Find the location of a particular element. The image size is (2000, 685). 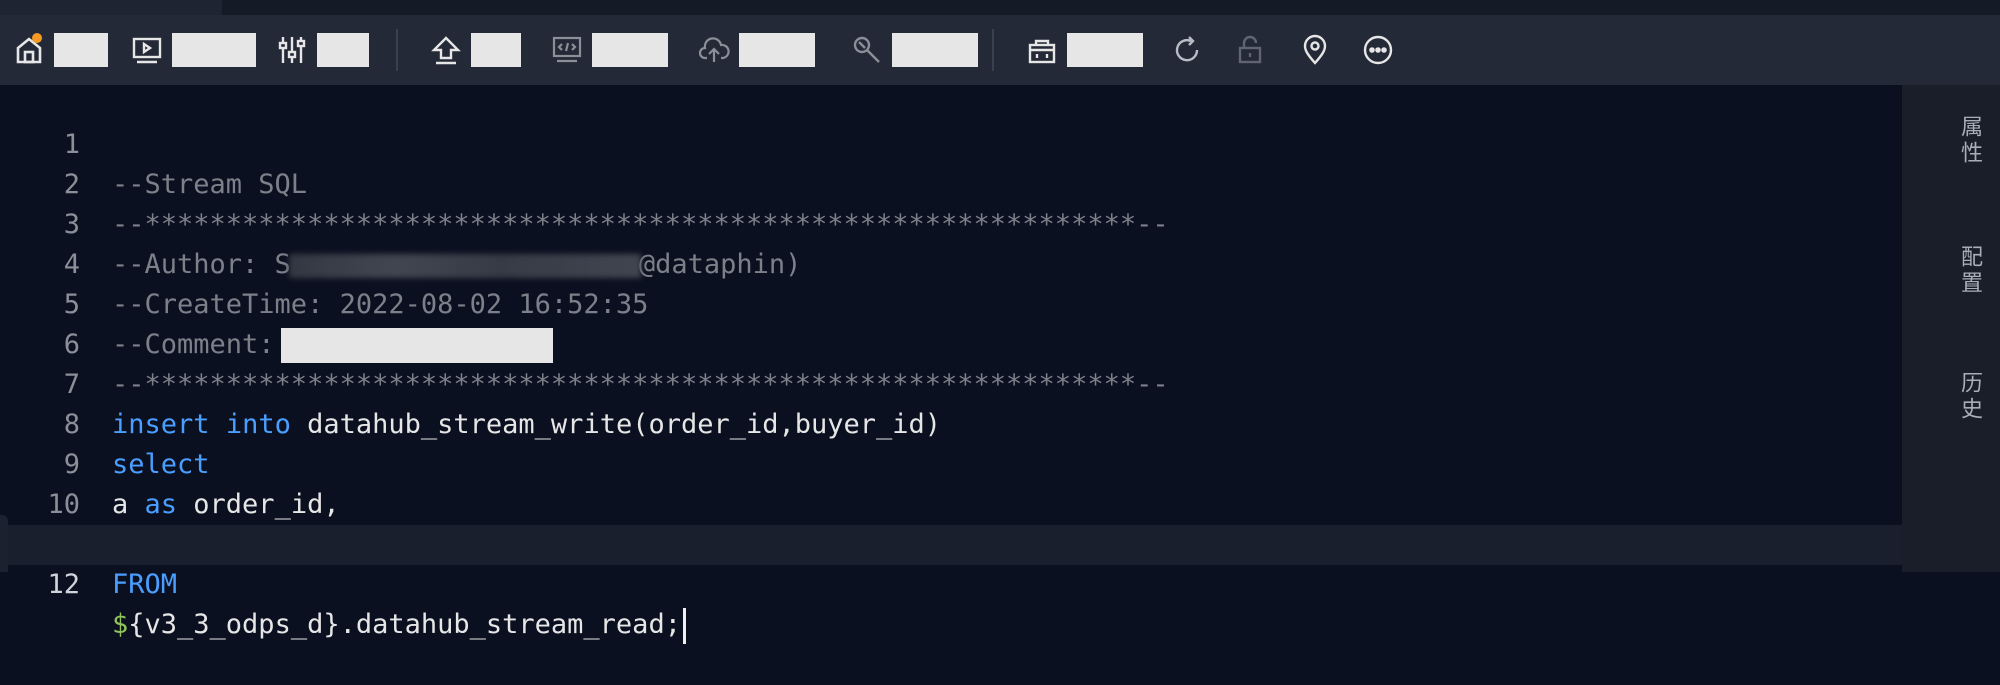

publish-button is located at coordinates (756, 50).